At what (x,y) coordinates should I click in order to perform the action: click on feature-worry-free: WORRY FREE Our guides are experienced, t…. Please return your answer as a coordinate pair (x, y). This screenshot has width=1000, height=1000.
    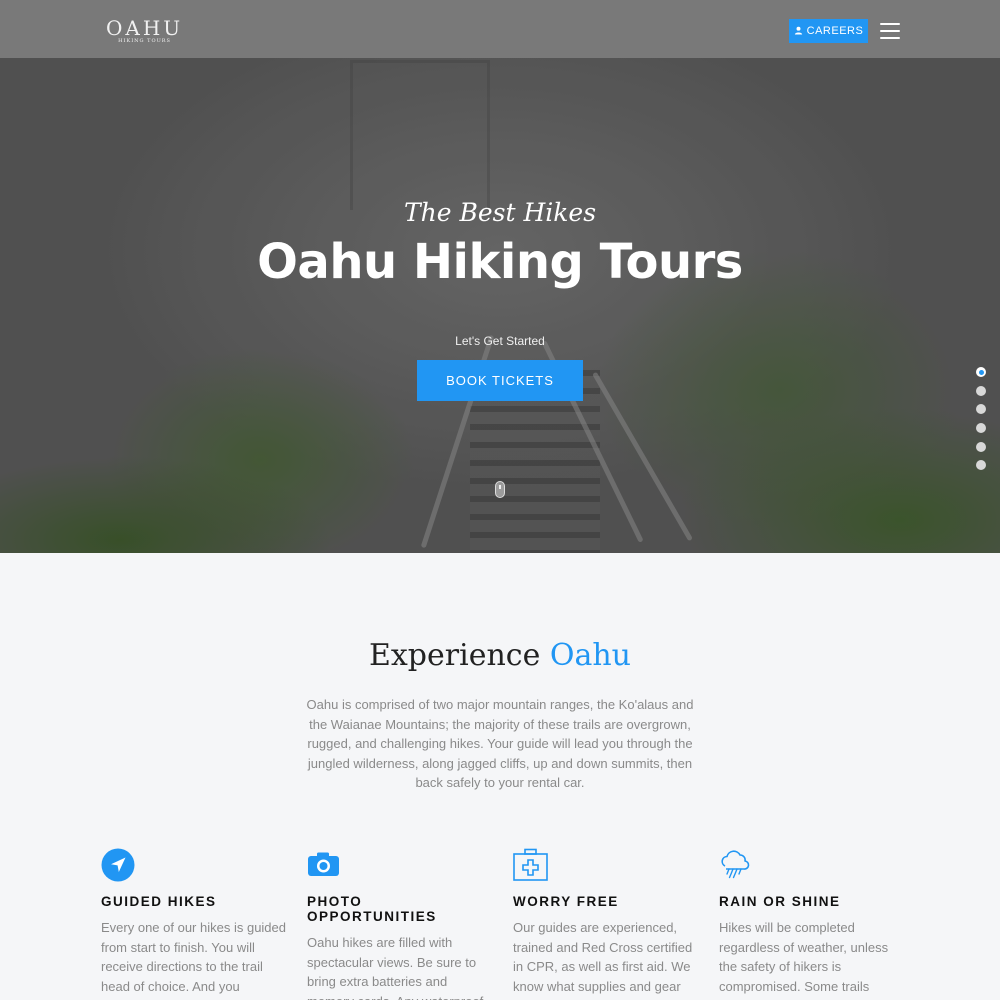
    Looking at the image, I should click on (605, 922).